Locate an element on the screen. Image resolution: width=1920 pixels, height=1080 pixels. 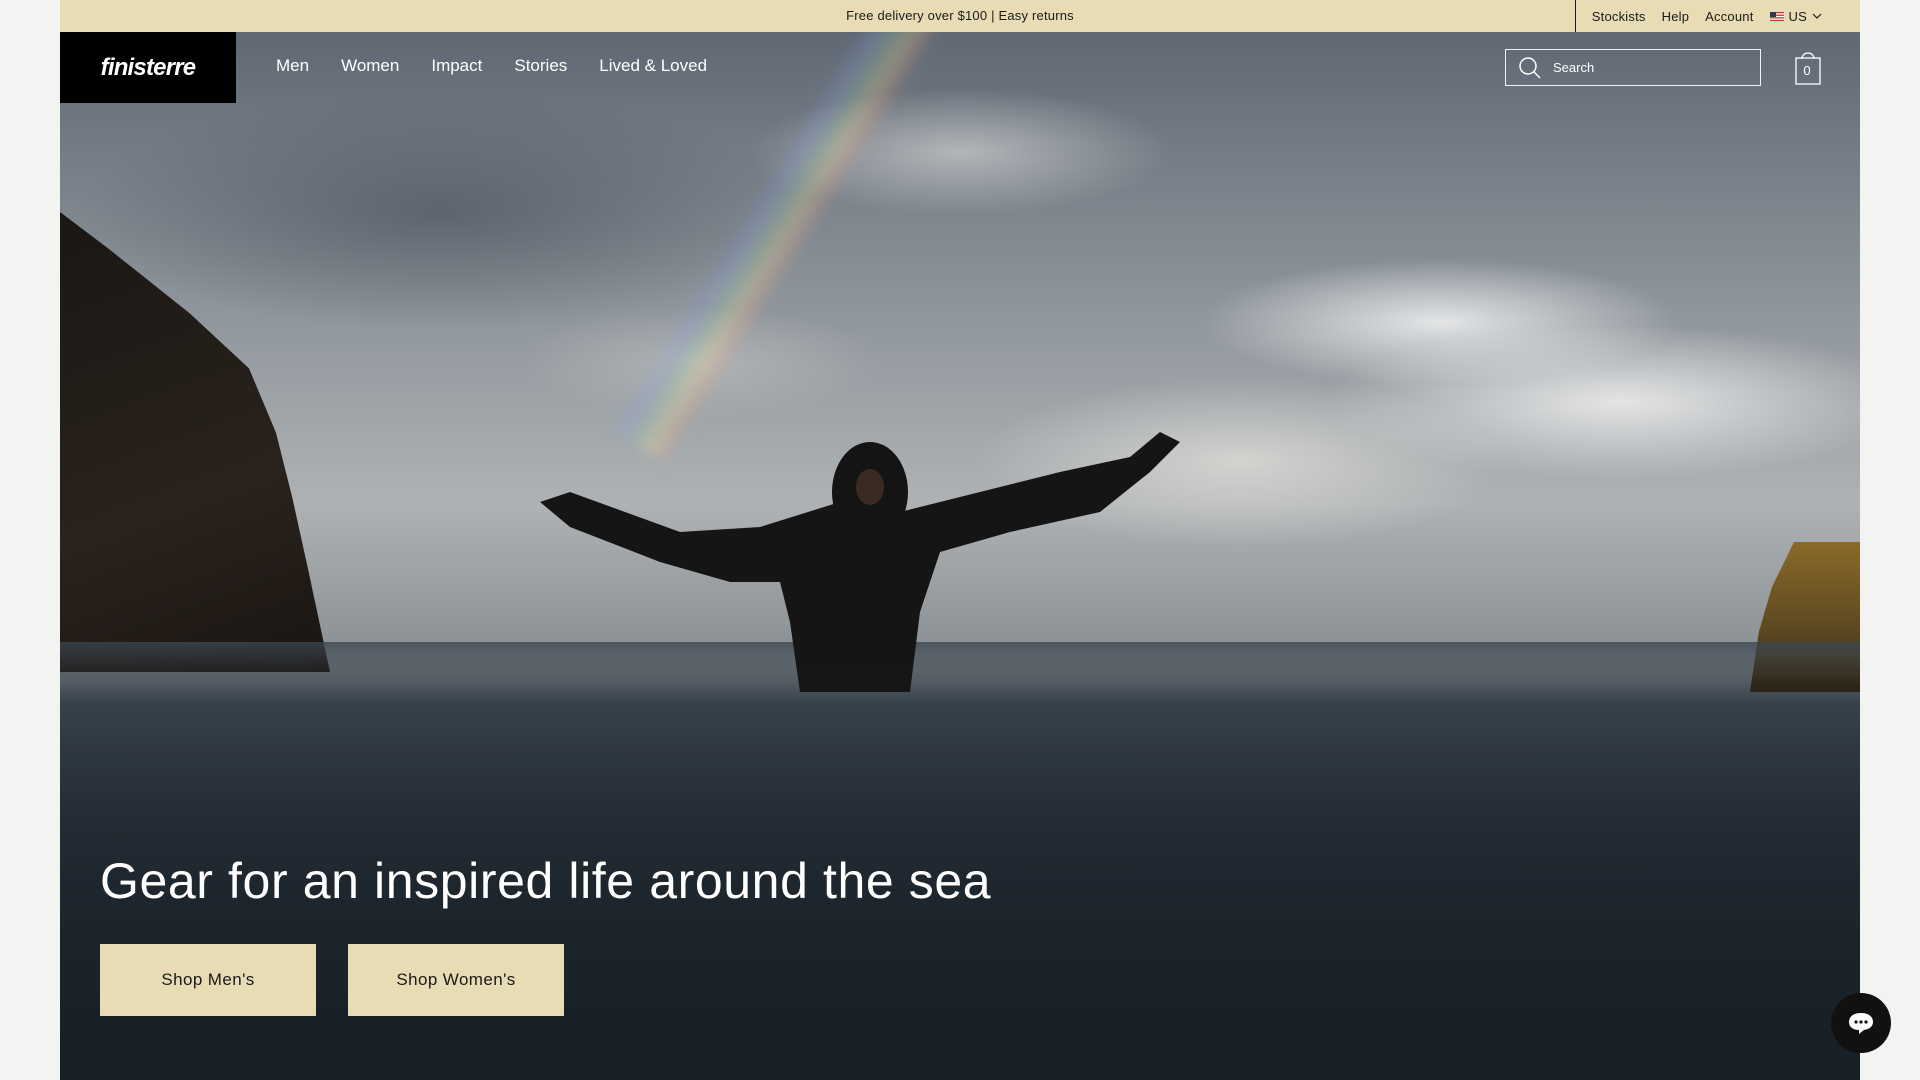
nav-item-men: Men is located at coordinates (292, 66).